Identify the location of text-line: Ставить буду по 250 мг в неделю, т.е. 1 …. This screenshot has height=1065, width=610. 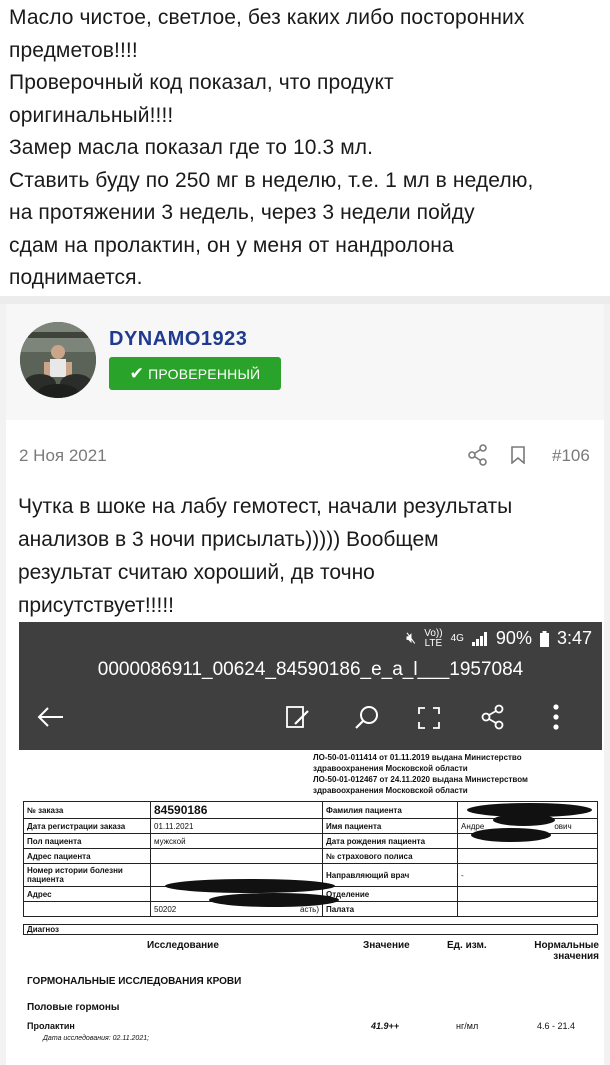
(271, 180).